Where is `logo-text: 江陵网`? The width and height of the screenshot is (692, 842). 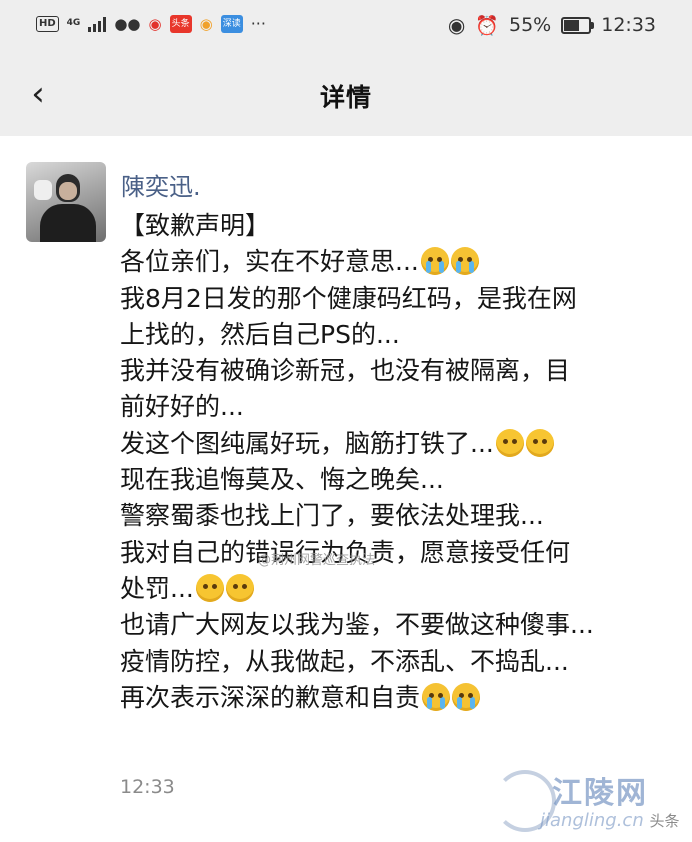 logo-text: 江陵网 is located at coordinates (600, 793).